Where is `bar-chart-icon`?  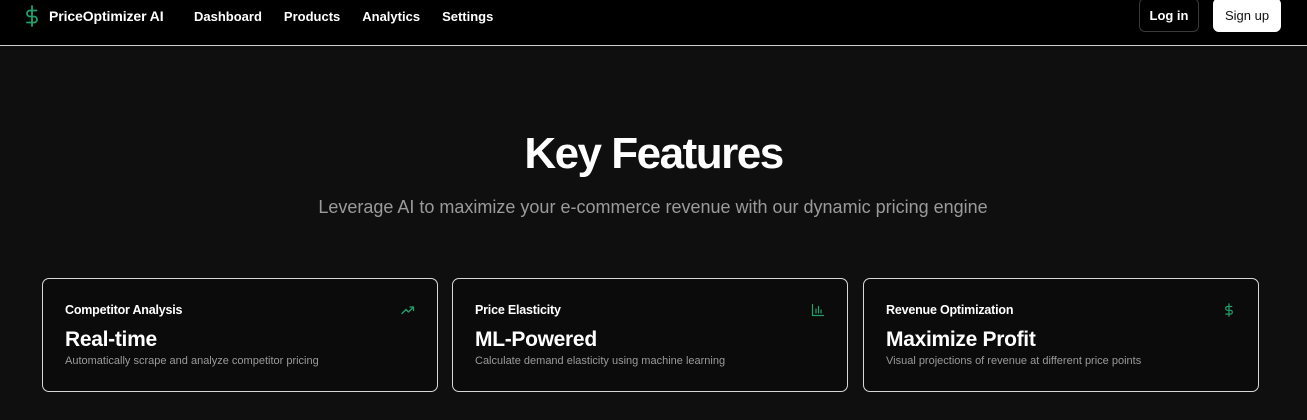 bar-chart-icon is located at coordinates (818, 310).